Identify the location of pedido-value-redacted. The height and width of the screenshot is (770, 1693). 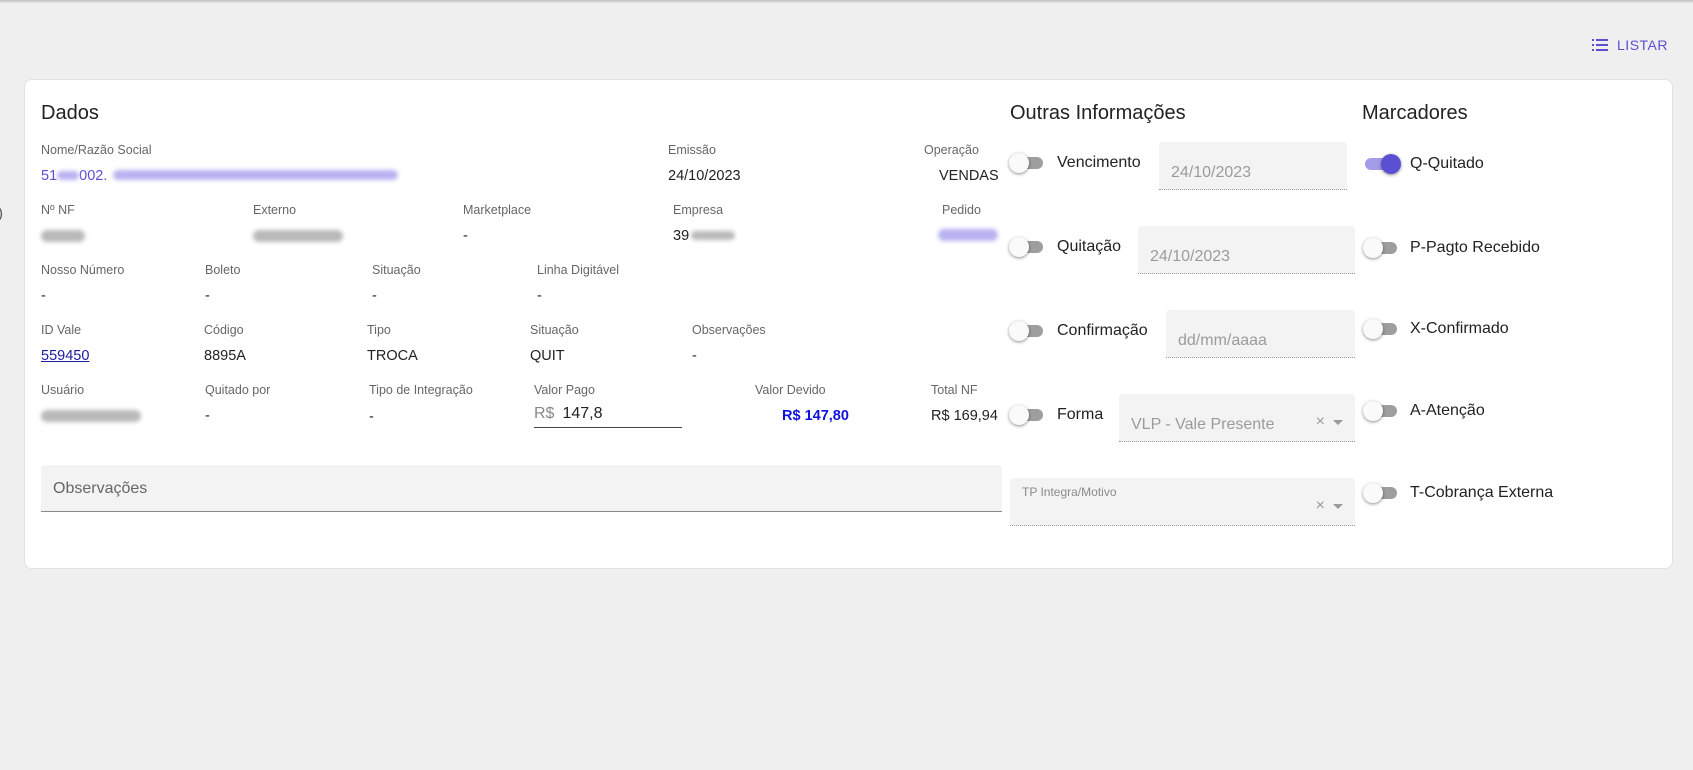
(968, 237).